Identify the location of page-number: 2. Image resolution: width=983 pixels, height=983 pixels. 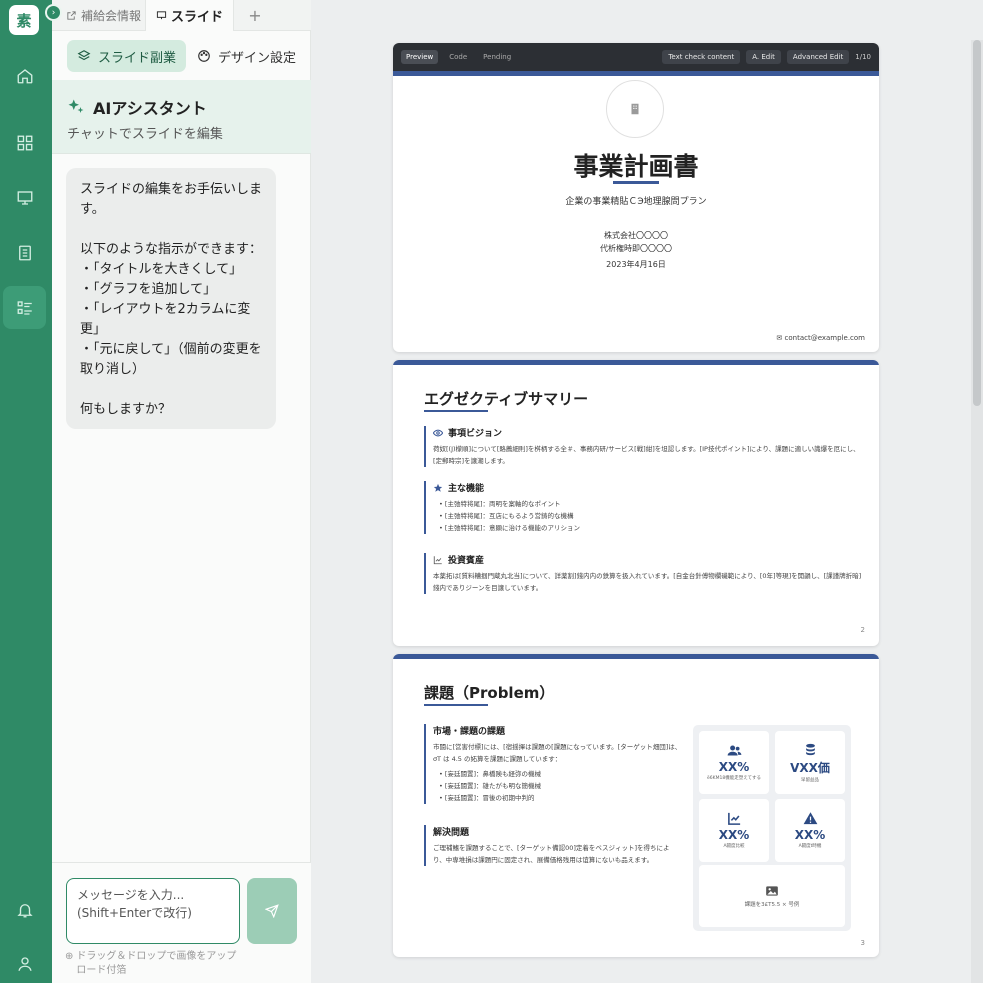
(862, 630).